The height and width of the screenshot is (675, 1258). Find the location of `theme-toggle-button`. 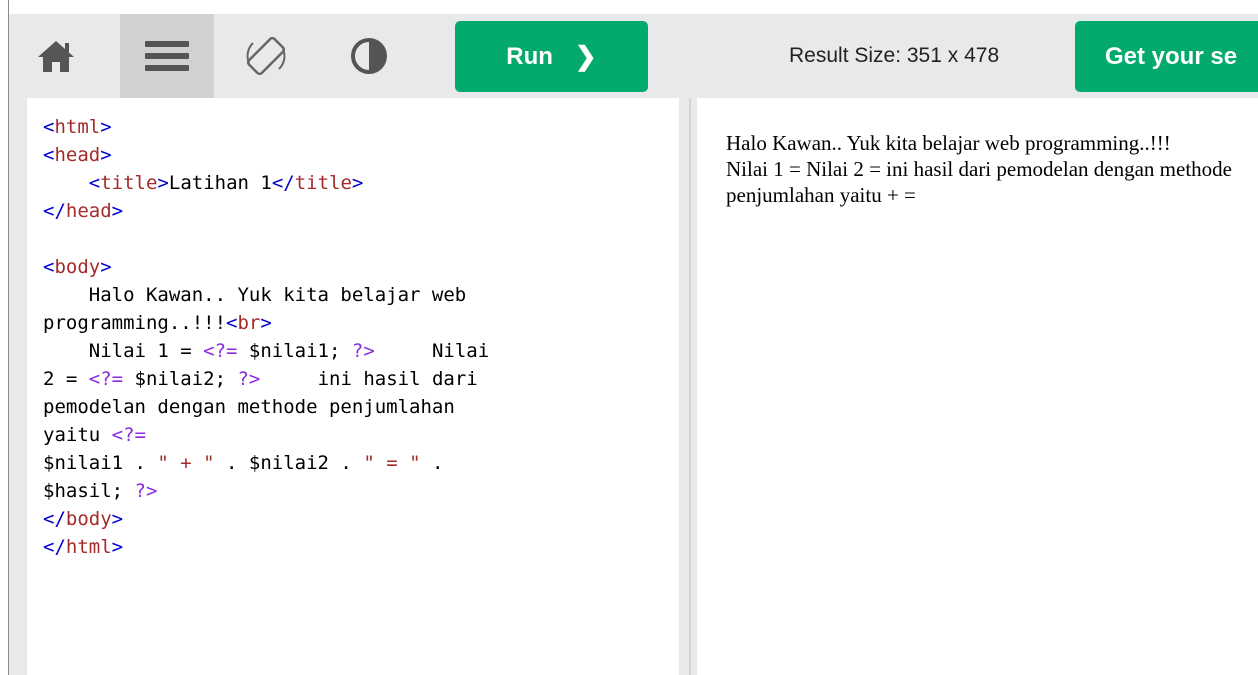

theme-toggle-button is located at coordinates (369, 56).